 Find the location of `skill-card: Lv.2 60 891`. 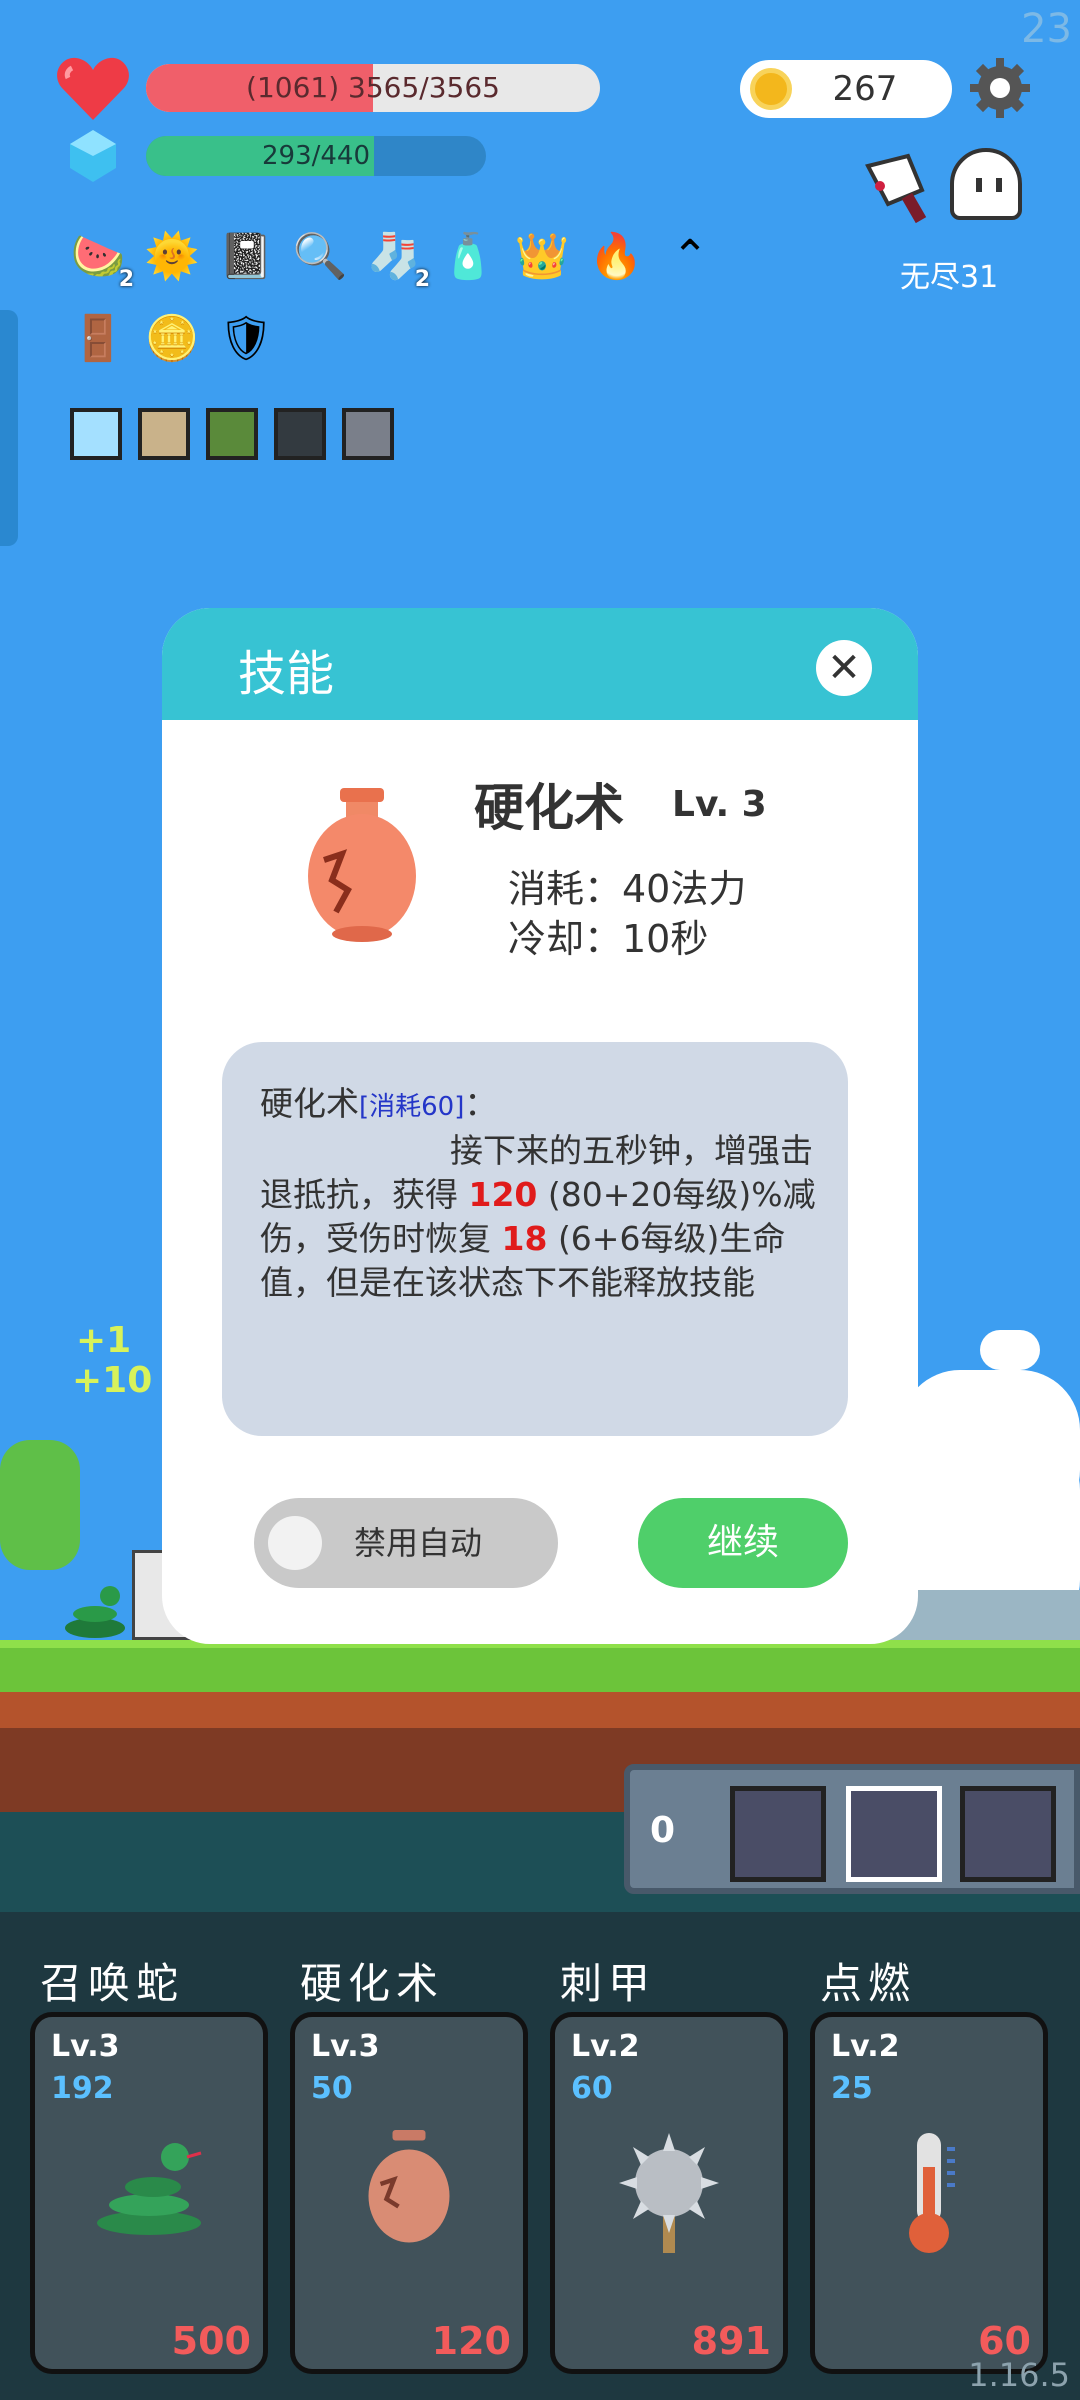

skill-card: Lv.2 60 891 is located at coordinates (669, 2193).